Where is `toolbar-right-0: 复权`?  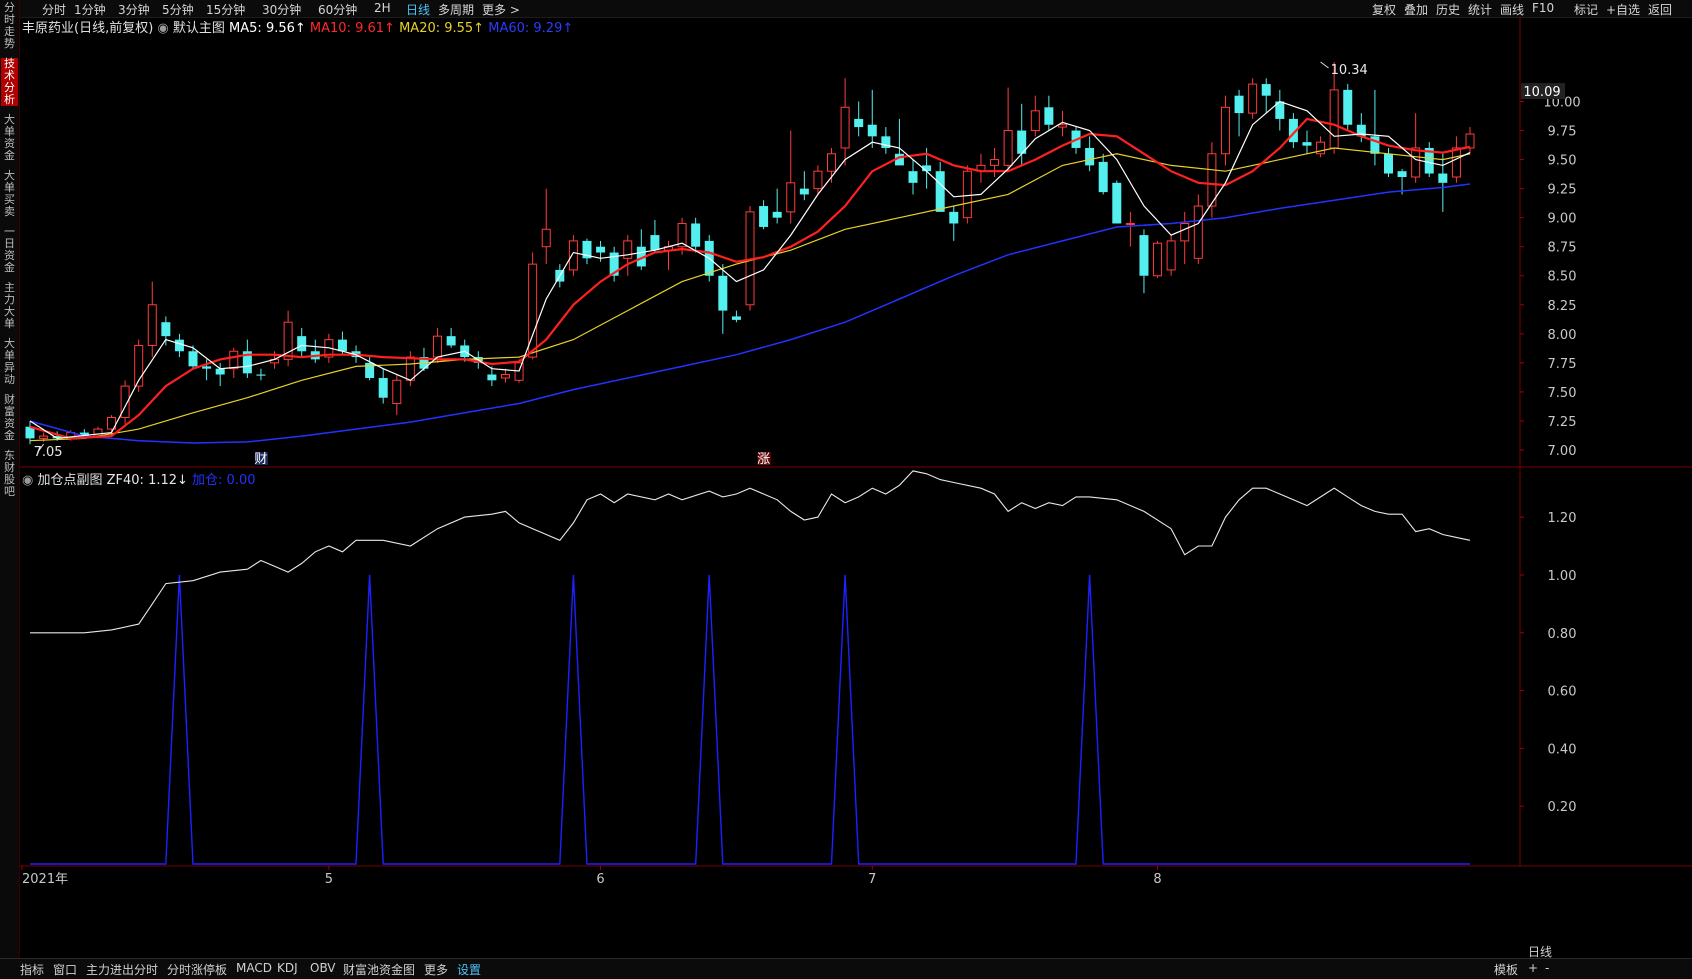 toolbar-right-0: 复权 is located at coordinates (1384, 9).